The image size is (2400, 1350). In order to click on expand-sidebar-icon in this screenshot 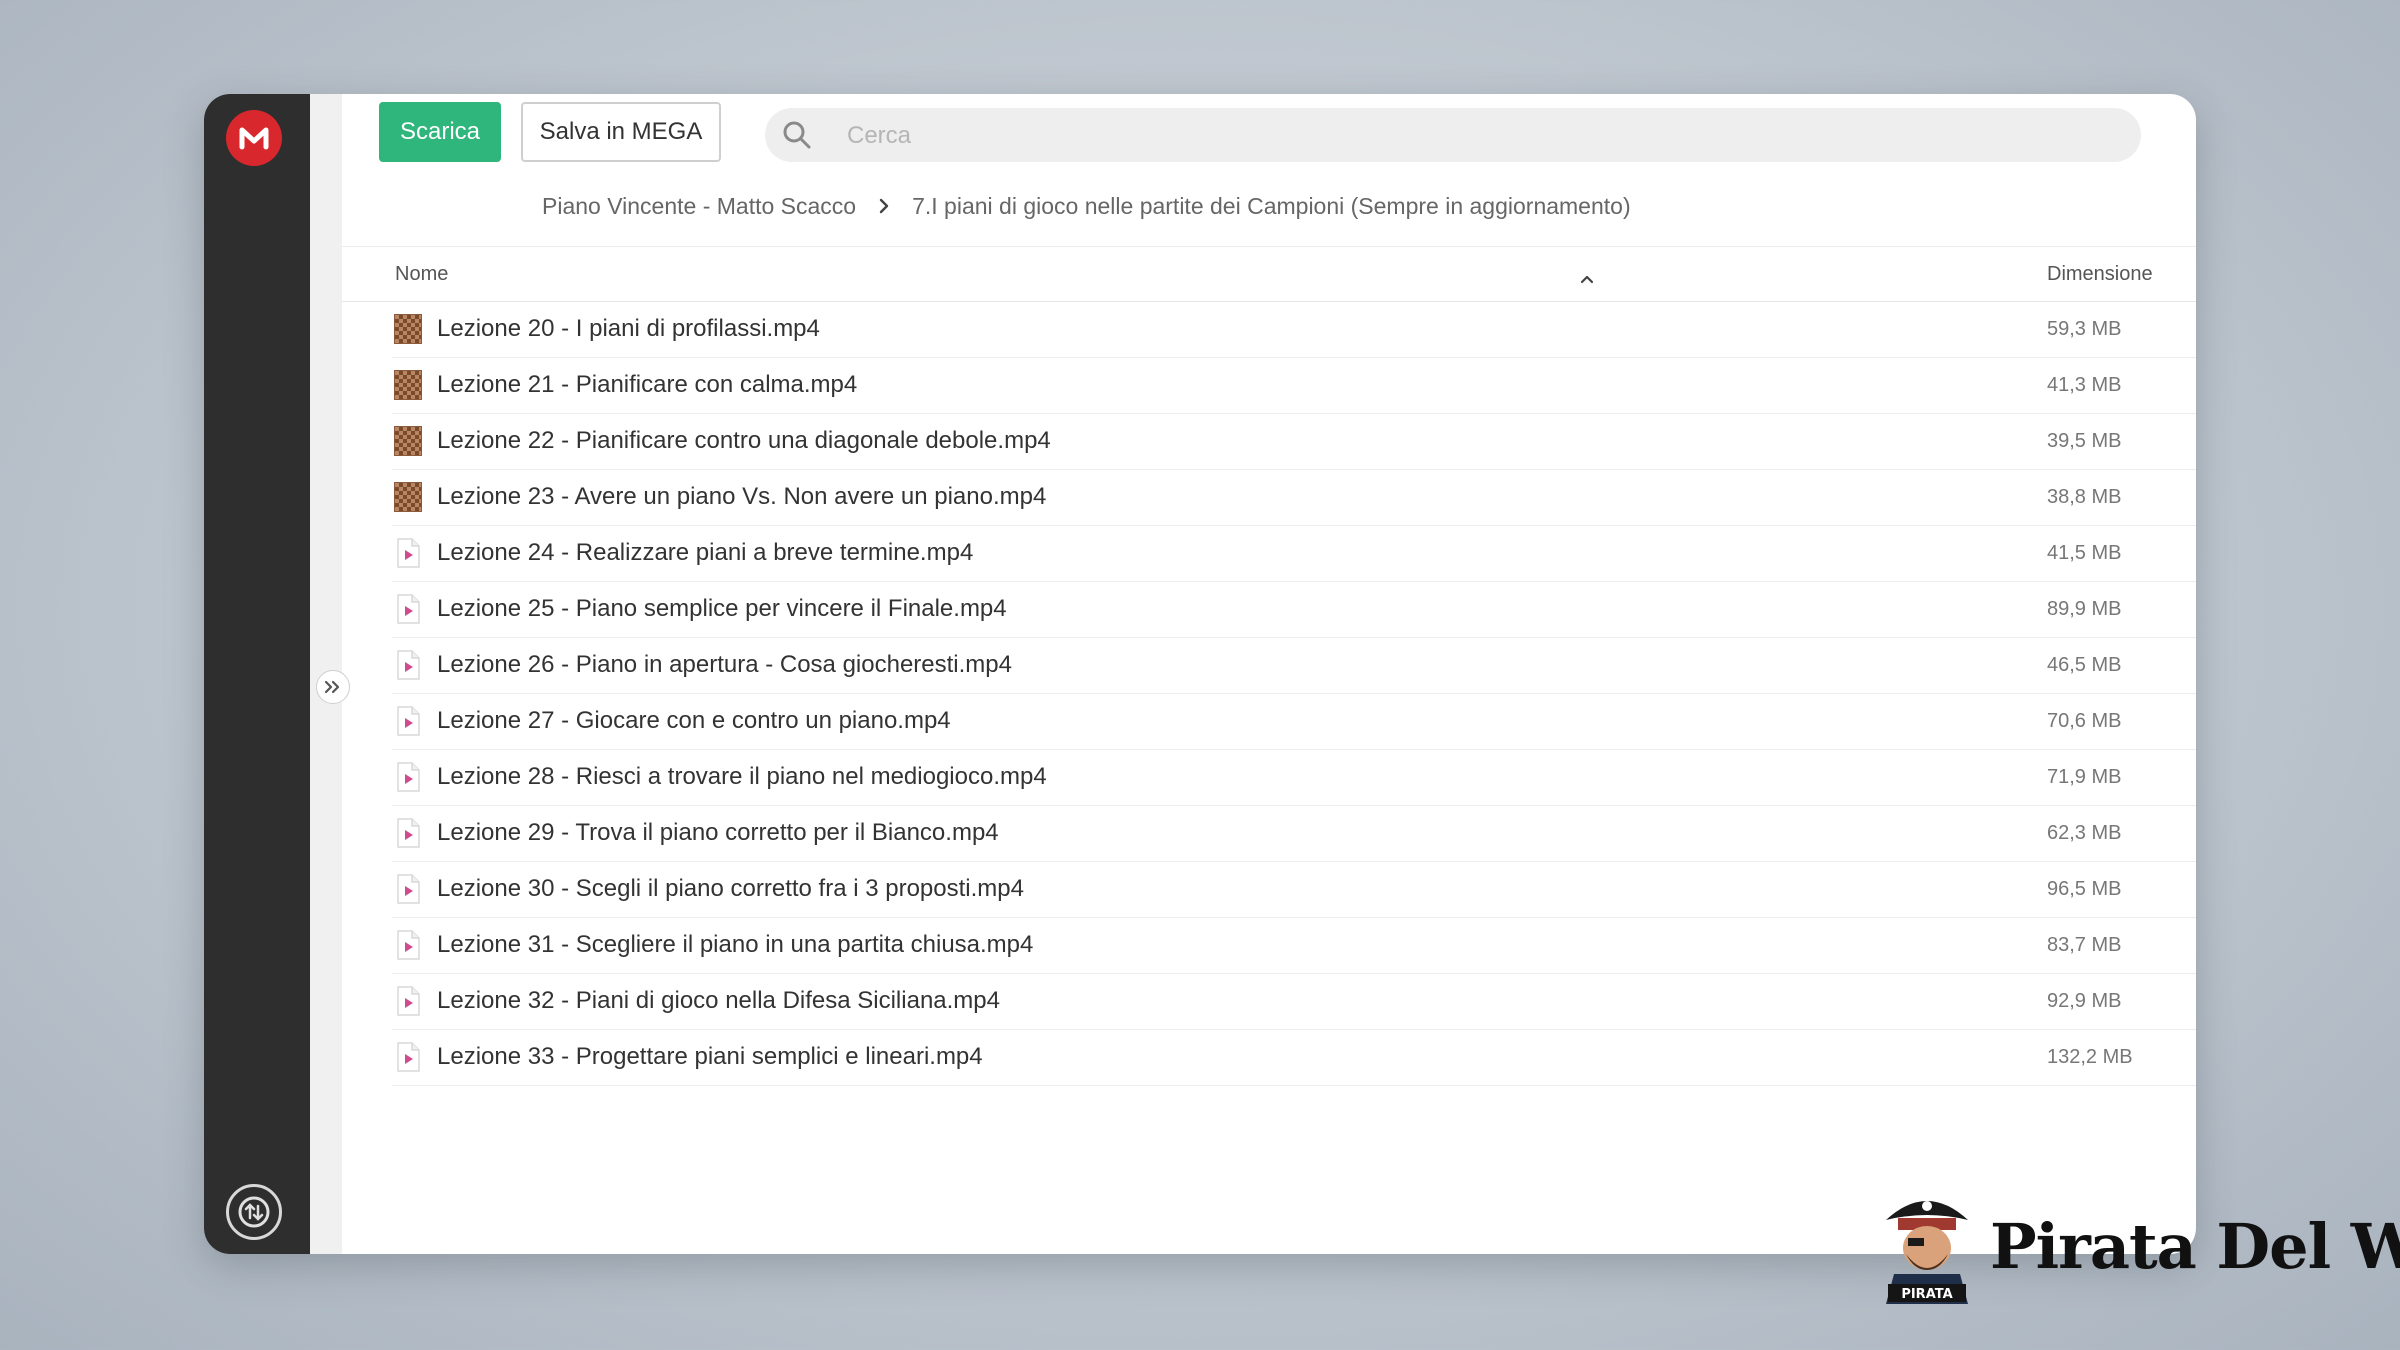, I will do `click(333, 687)`.